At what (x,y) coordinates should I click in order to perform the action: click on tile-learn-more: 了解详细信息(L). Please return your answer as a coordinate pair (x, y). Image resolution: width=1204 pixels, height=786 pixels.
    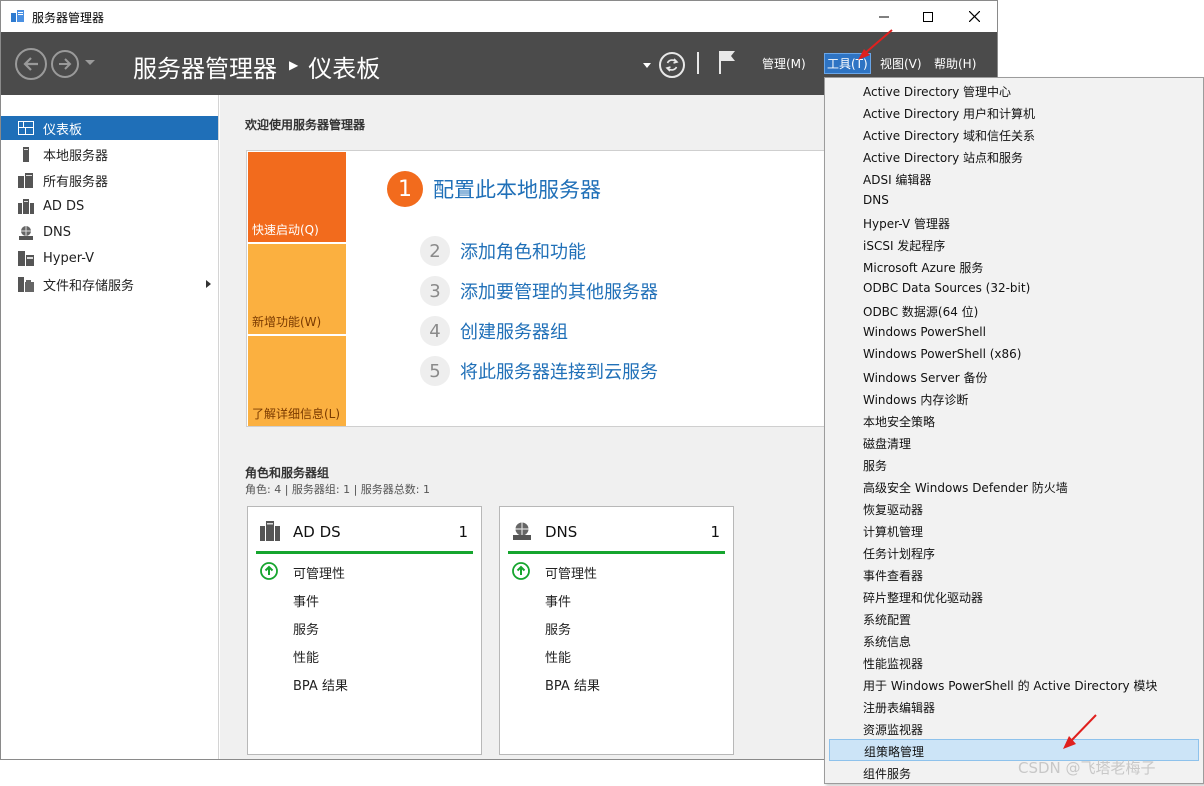
    Looking at the image, I should click on (297, 381).